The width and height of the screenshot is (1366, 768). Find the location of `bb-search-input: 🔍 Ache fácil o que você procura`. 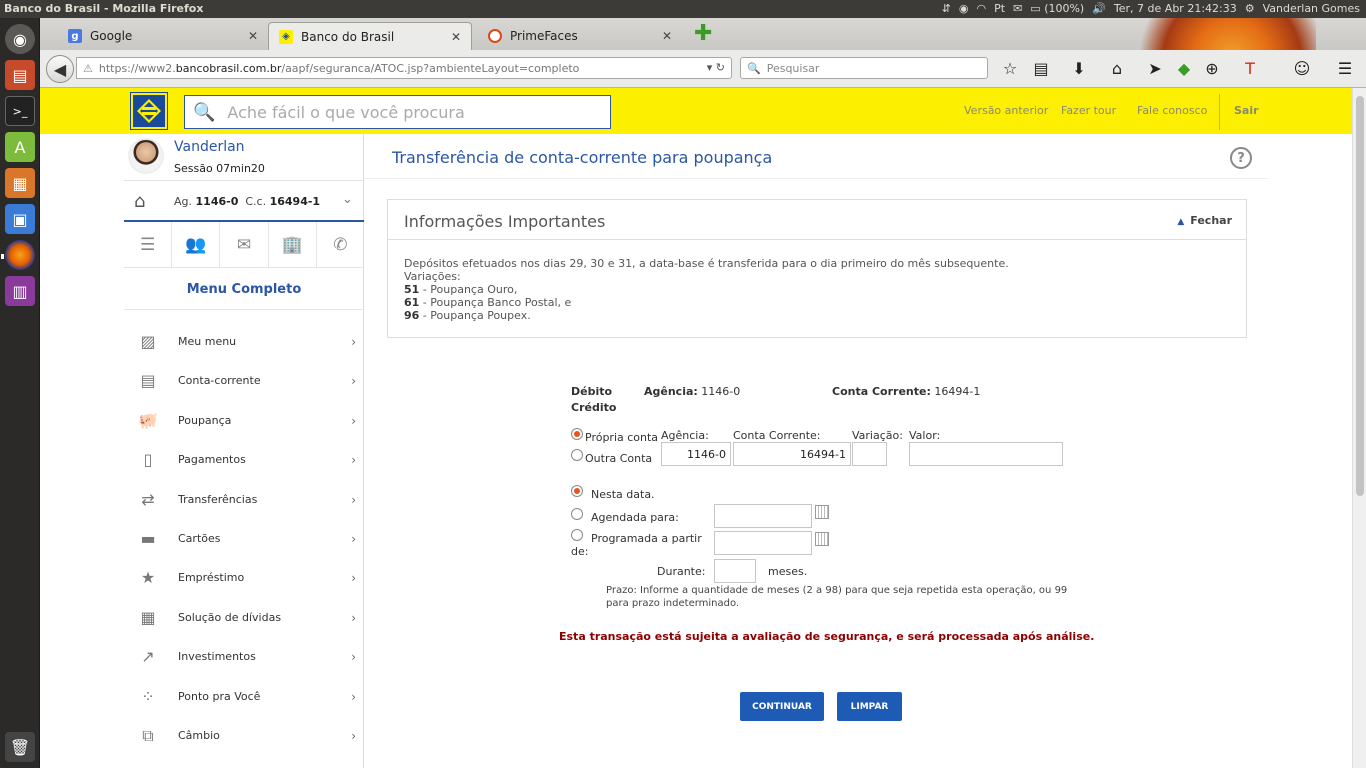

bb-search-input: 🔍 Ache fácil o que você procura is located at coordinates (397, 112).